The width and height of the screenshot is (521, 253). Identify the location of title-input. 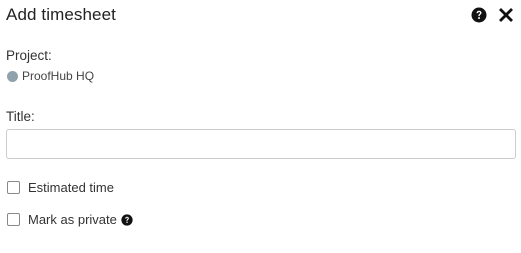
(261, 144).